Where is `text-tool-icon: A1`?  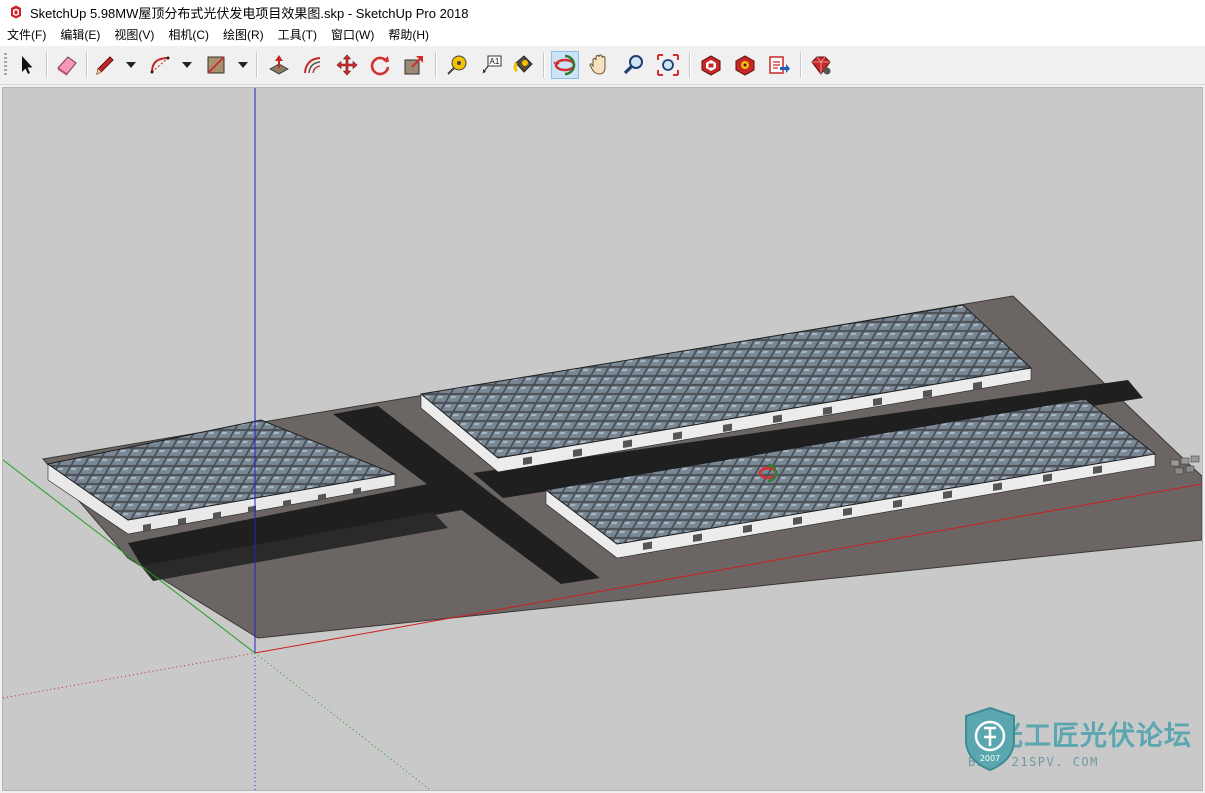 text-tool-icon: A1 is located at coordinates (492, 64).